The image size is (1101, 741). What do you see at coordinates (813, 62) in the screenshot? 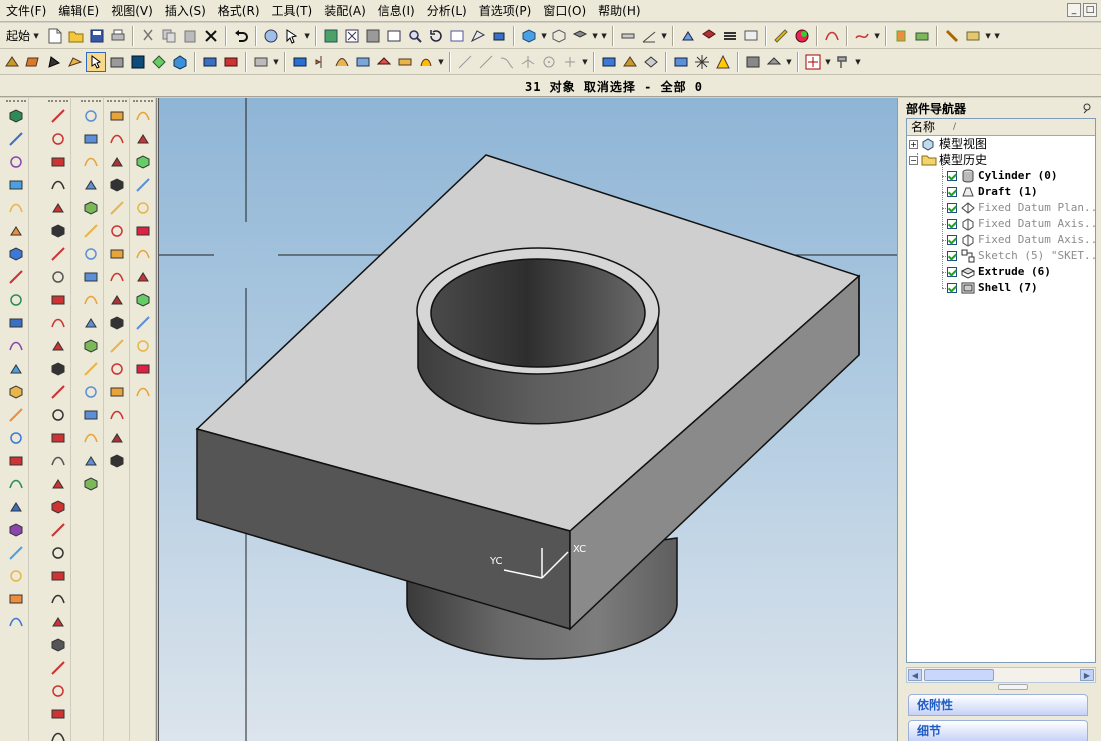
I see `wcs-icon` at bounding box center [813, 62].